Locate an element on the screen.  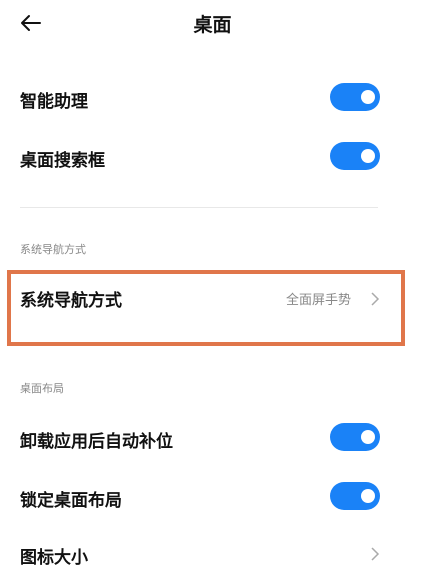
lock-layout-toggle is located at coordinates (355, 496).